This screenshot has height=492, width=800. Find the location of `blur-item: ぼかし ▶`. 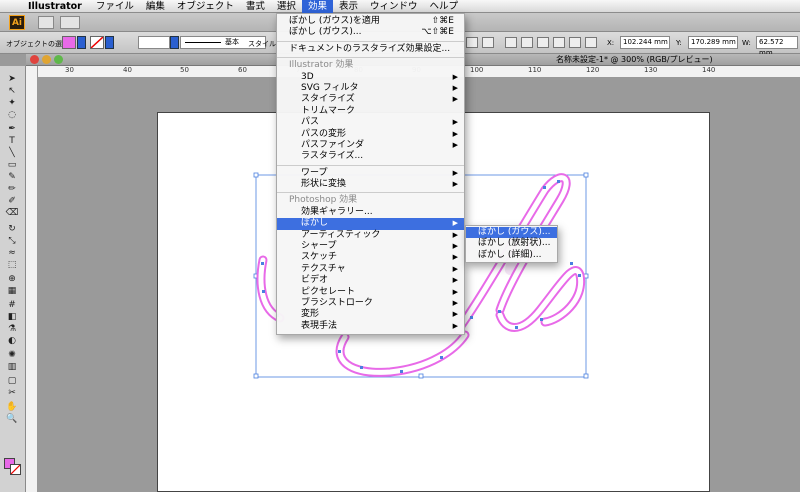

blur-item: ぼかし ▶ is located at coordinates (370, 224).